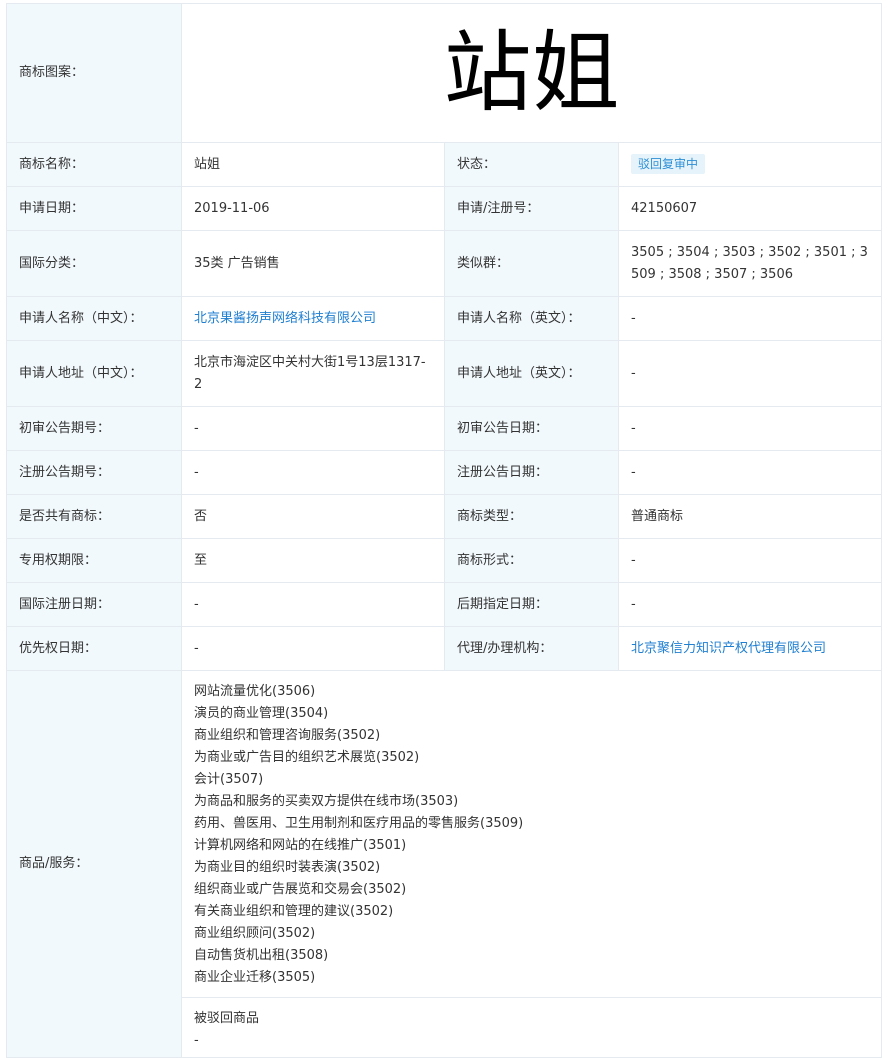 The height and width of the screenshot is (1058, 887). What do you see at coordinates (532, 517) in the screenshot?
I see `field-label: 商标类型：` at bounding box center [532, 517].